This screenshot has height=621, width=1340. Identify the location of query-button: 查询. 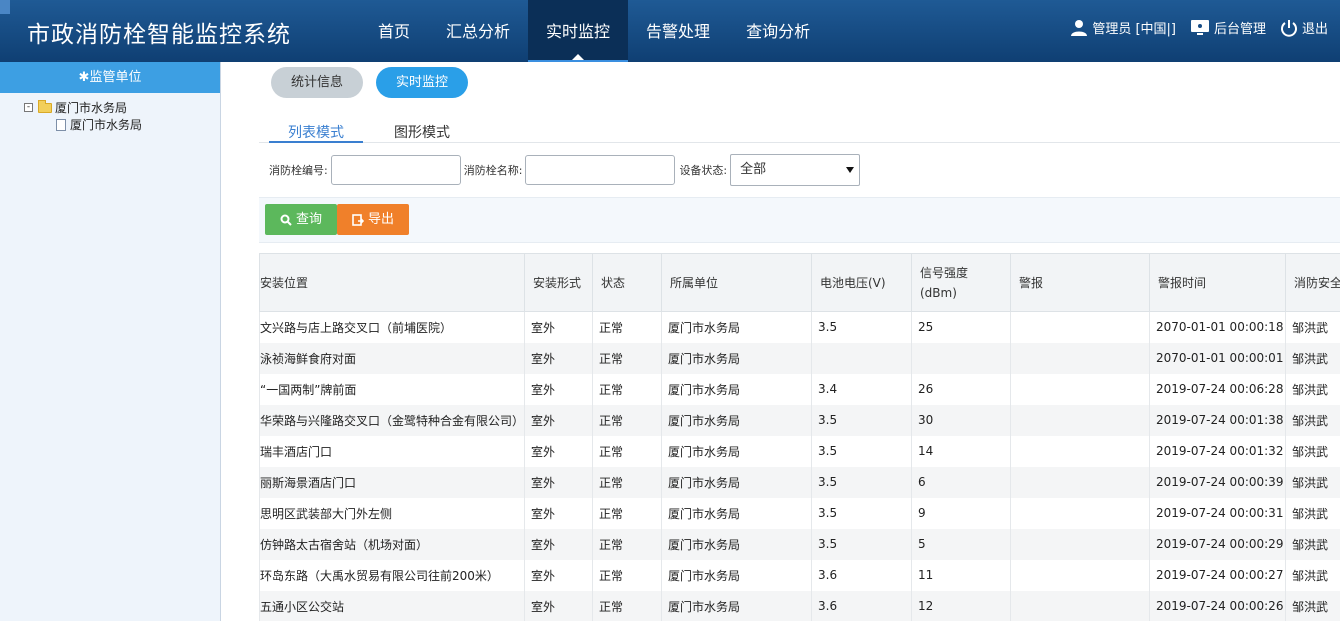
(301, 219).